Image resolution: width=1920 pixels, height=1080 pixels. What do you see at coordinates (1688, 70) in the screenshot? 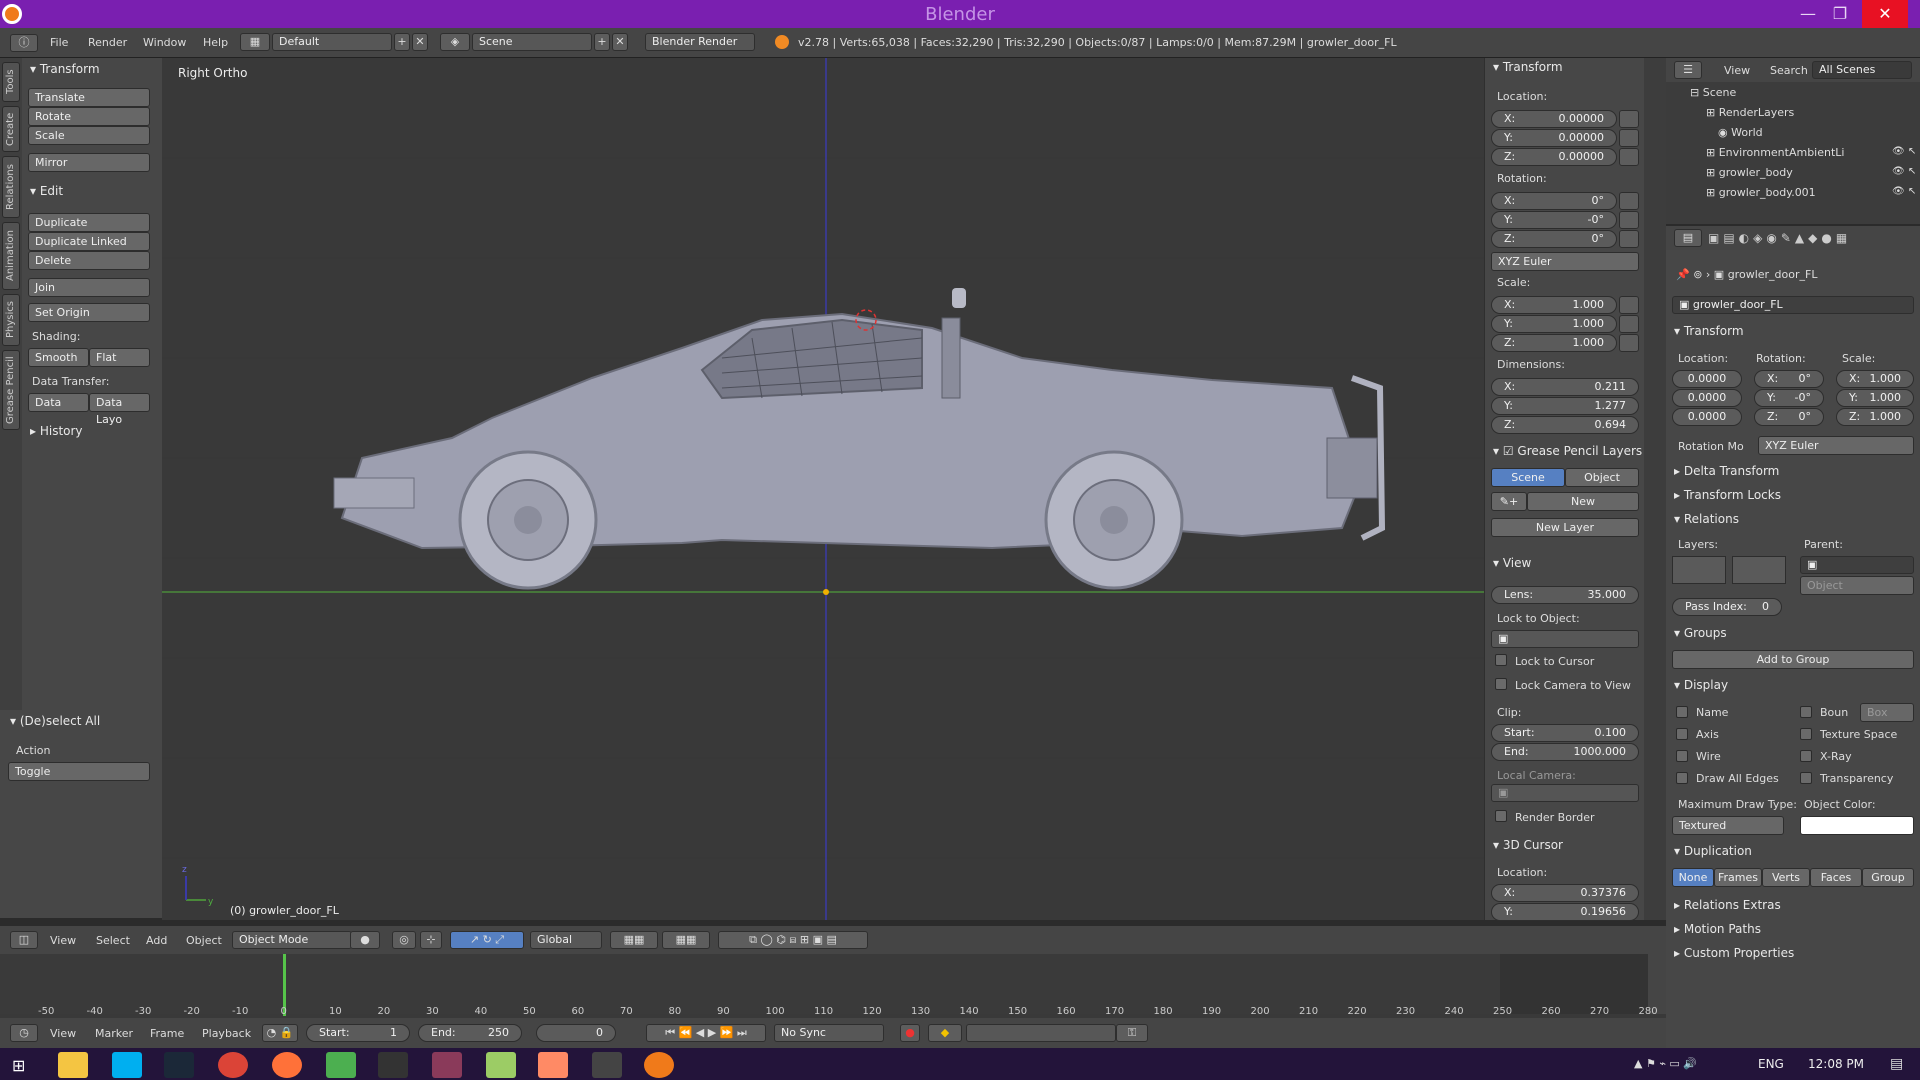
I see `outliner-editor-icon: ☰` at bounding box center [1688, 70].